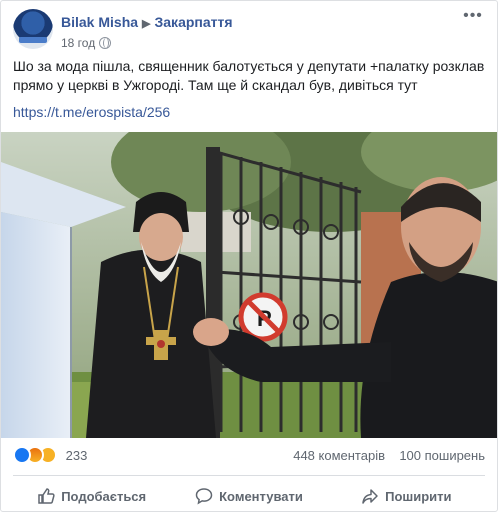 The image size is (498, 512). I want to click on divider, so click(249, 475).